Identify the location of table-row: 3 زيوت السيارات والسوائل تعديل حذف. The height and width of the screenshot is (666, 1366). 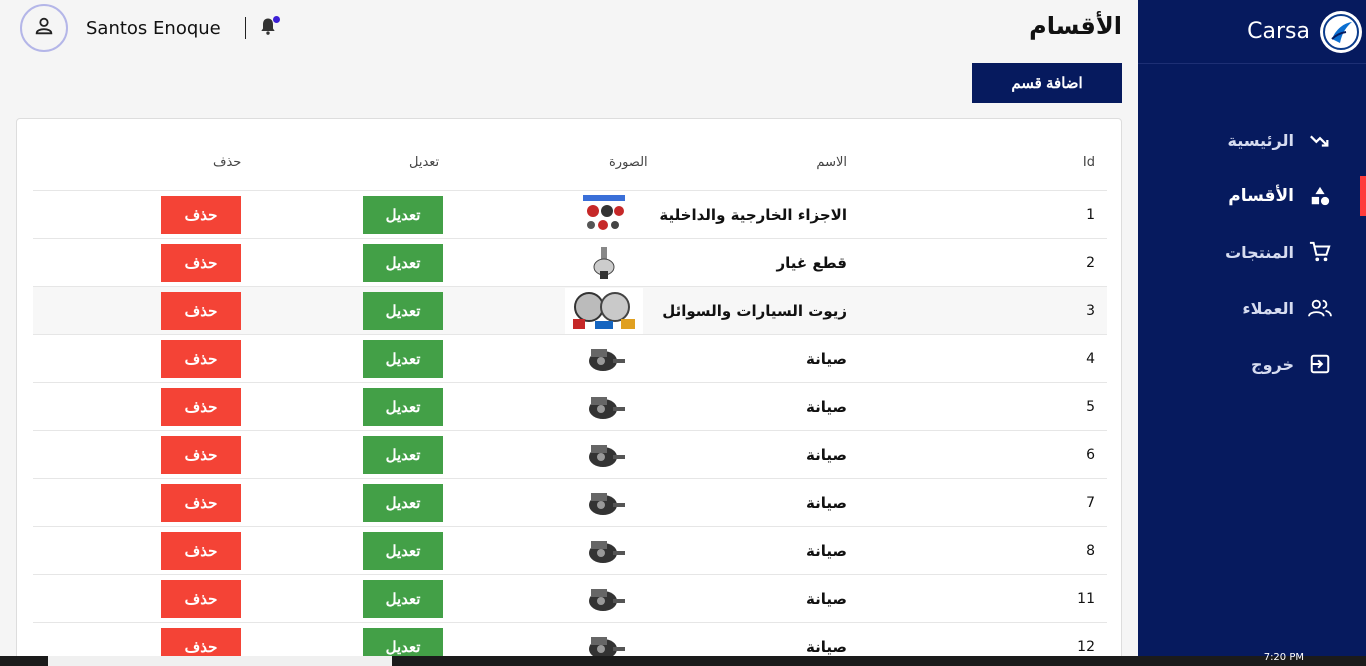
(570, 311).